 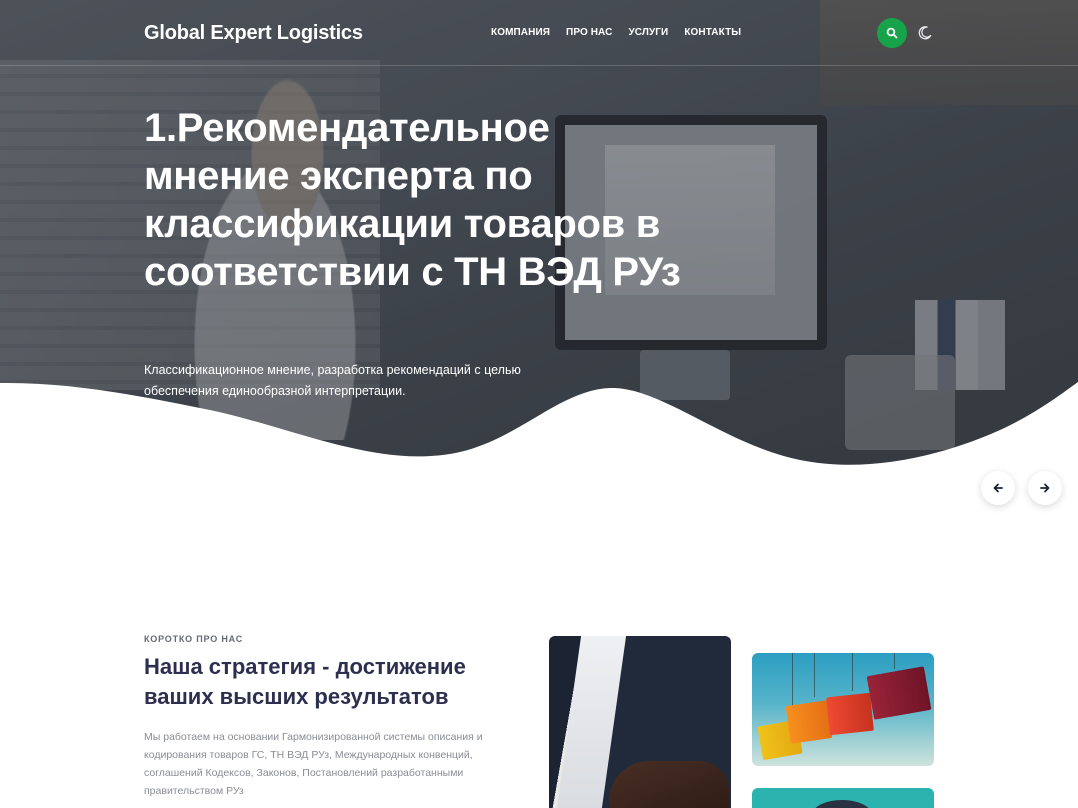 I want to click on arrow-right-icon, so click(x=1045, y=488).